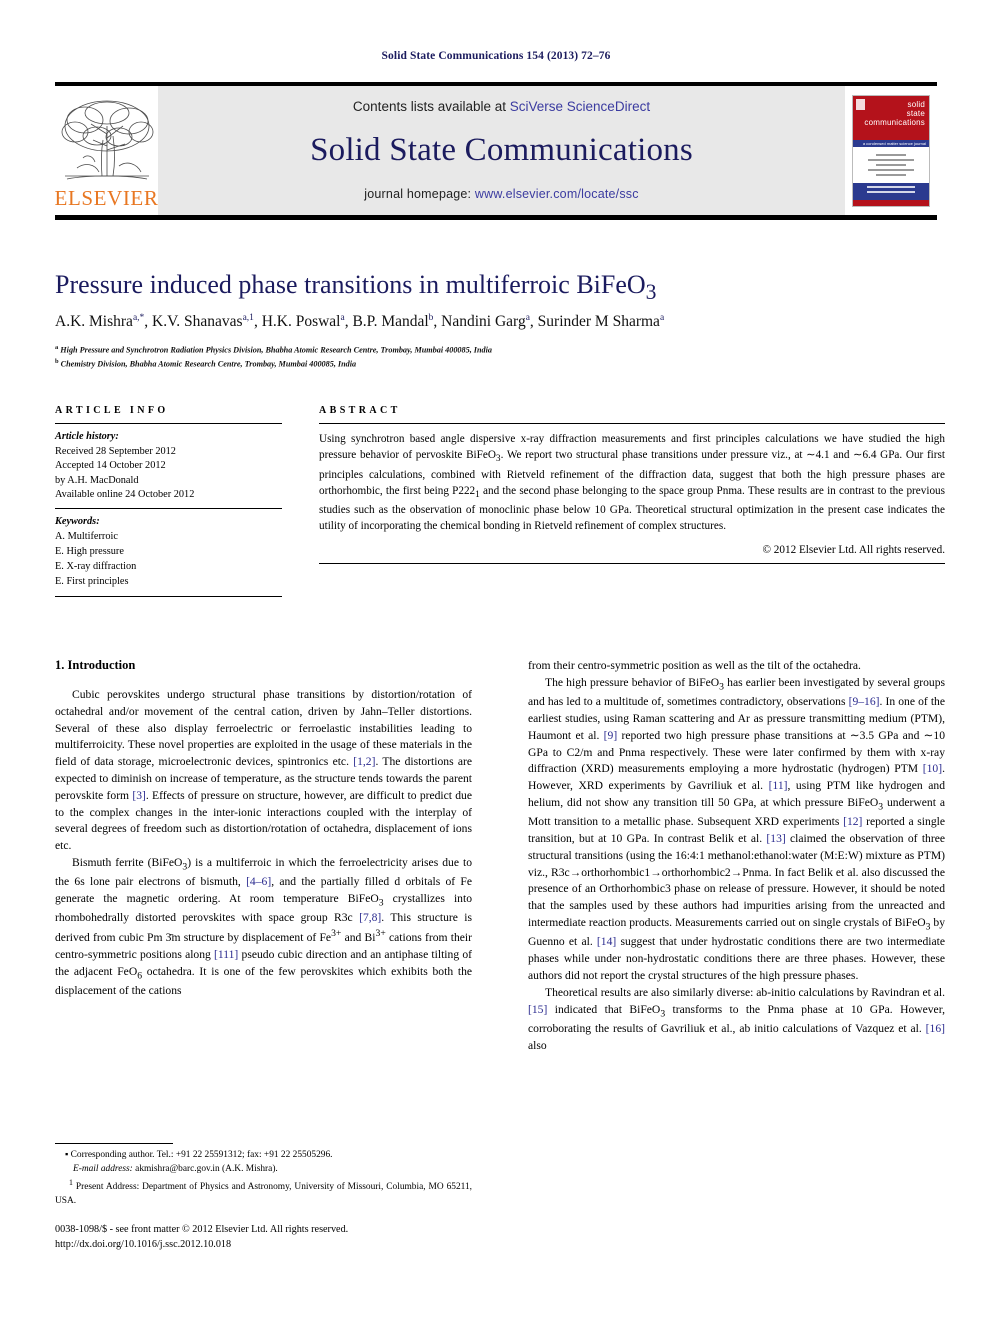 The width and height of the screenshot is (992, 1323). I want to click on keyword-1: E. High pressure, so click(89, 551).